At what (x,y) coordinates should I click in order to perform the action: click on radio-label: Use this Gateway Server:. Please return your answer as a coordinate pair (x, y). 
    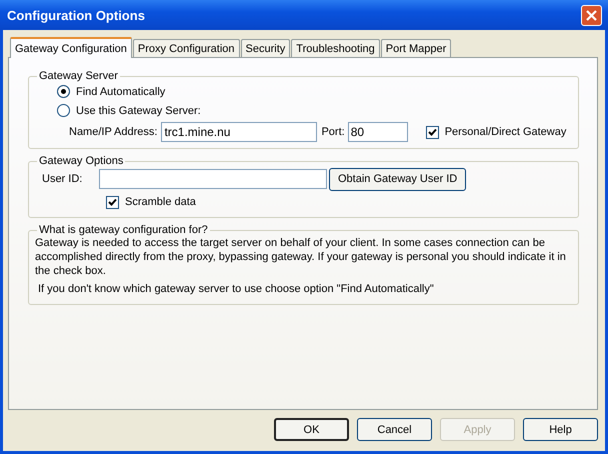
    Looking at the image, I should click on (138, 110).